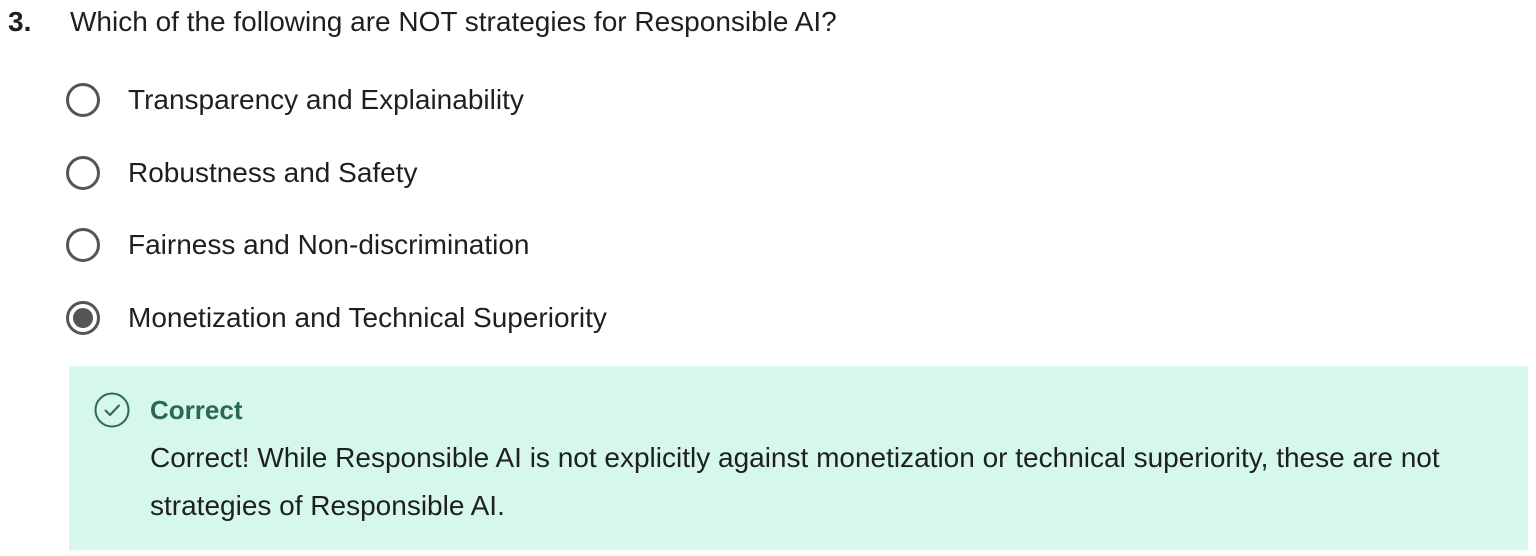 The width and height of the screenshot is (1536, 556). I want to click on option-label: Transparency and Explainability, so click(326, 99).